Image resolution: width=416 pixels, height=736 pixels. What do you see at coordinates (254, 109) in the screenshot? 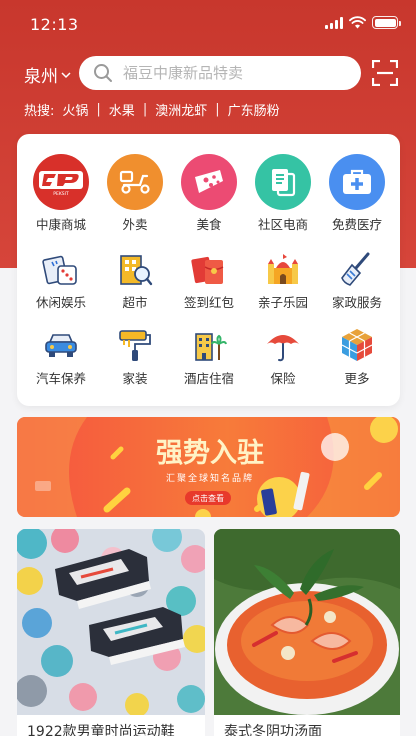
I see `hot-search-item: 广东肠粉` at bounding box center [254, 109].